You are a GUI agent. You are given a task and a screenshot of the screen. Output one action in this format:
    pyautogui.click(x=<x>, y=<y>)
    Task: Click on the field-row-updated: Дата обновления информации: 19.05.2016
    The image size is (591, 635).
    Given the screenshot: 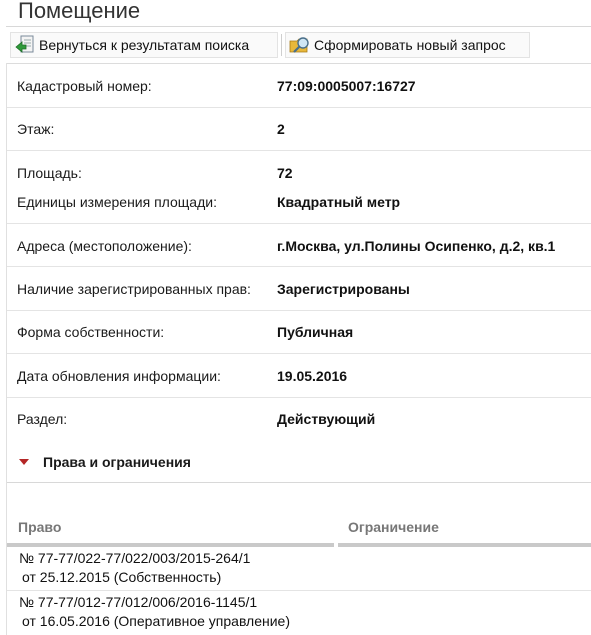 What is the action you would take?
    pyautogui.click(x=299, y=376)
    